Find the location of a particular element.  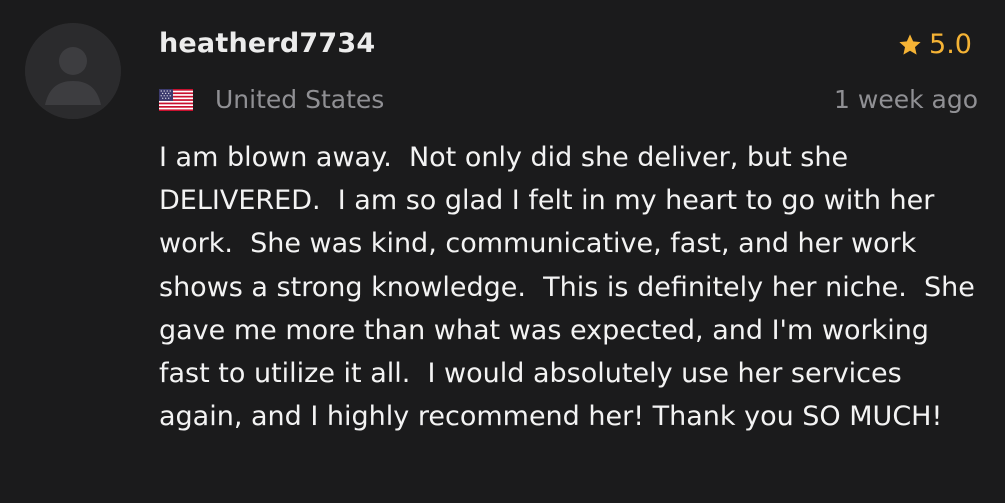

review-timestamp: 1 week ago is located at coordinates (906, 99).